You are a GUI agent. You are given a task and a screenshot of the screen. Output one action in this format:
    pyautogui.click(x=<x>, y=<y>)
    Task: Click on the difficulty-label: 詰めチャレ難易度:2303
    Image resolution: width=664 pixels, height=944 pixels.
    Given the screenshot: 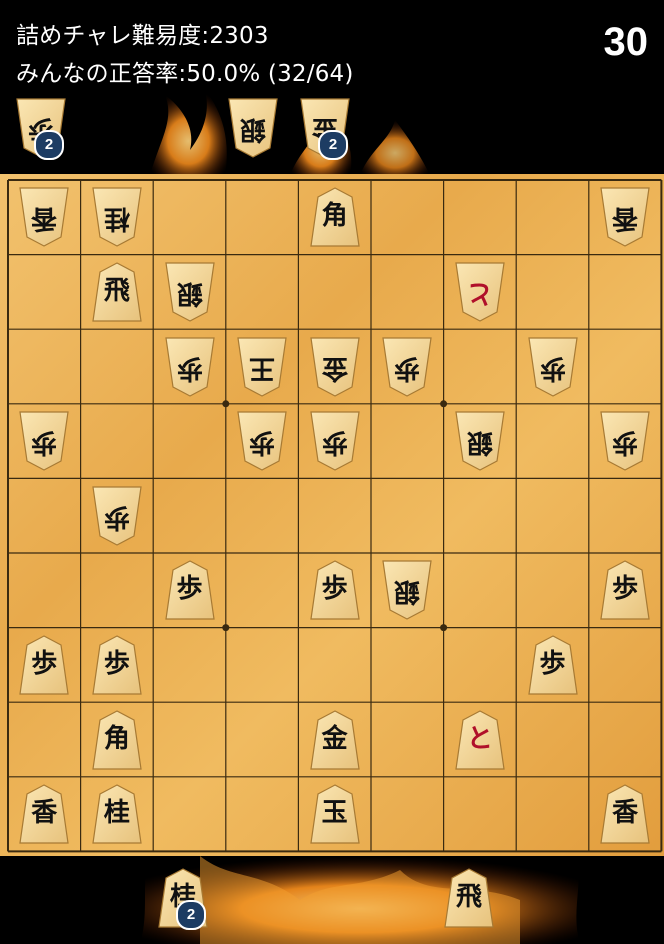 What is the action you would take?
    pyautogui.click(x=142, y=36)
    